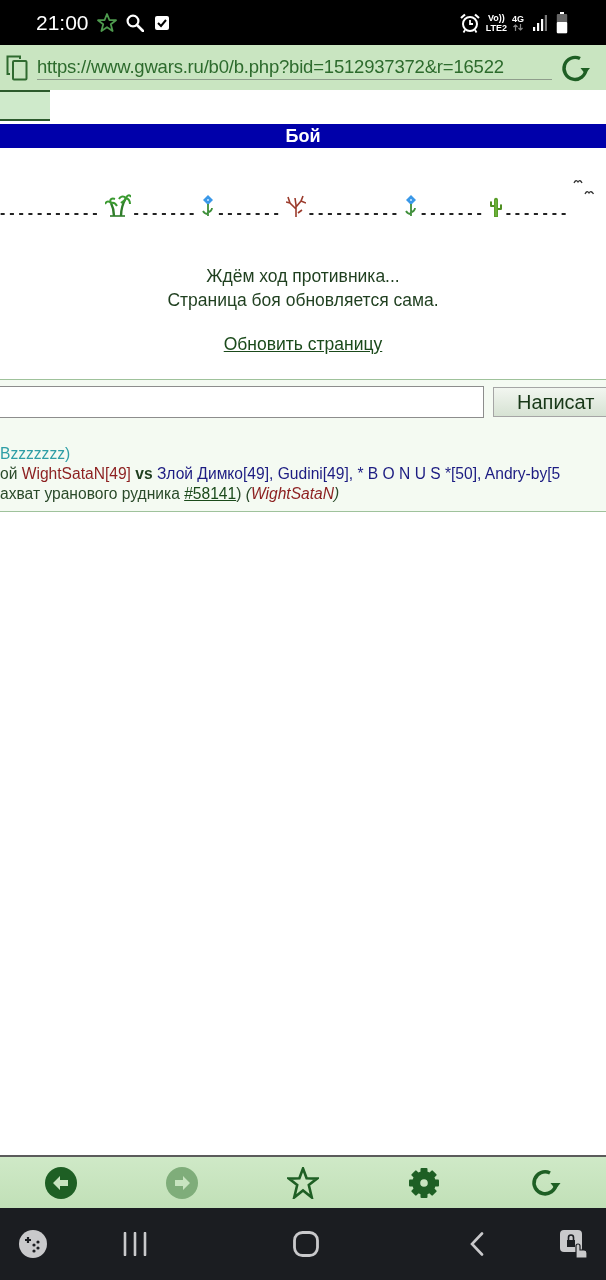 The width and height of the screenshot is (606, 1280). What do you see at coordinates (496, 27) in the screenshot?
I see `lte-label: LTE2` at bounding box center [496, 27].